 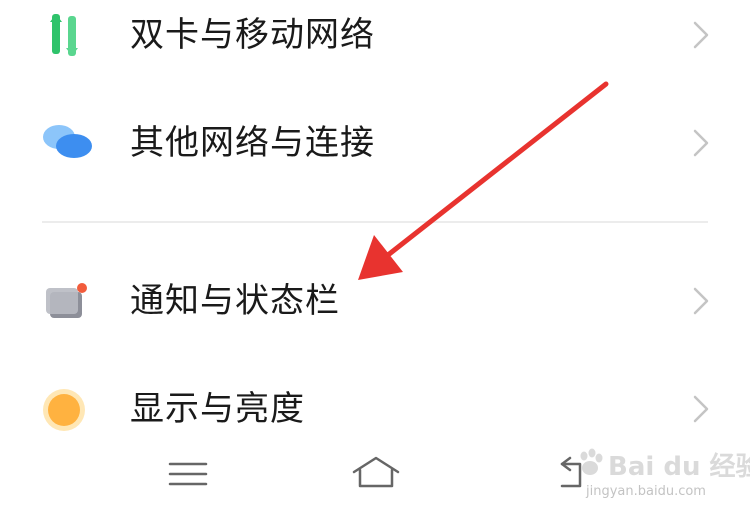 I want to click on settings-item-label: 通知与状态栏, so click(x=235, y=301).